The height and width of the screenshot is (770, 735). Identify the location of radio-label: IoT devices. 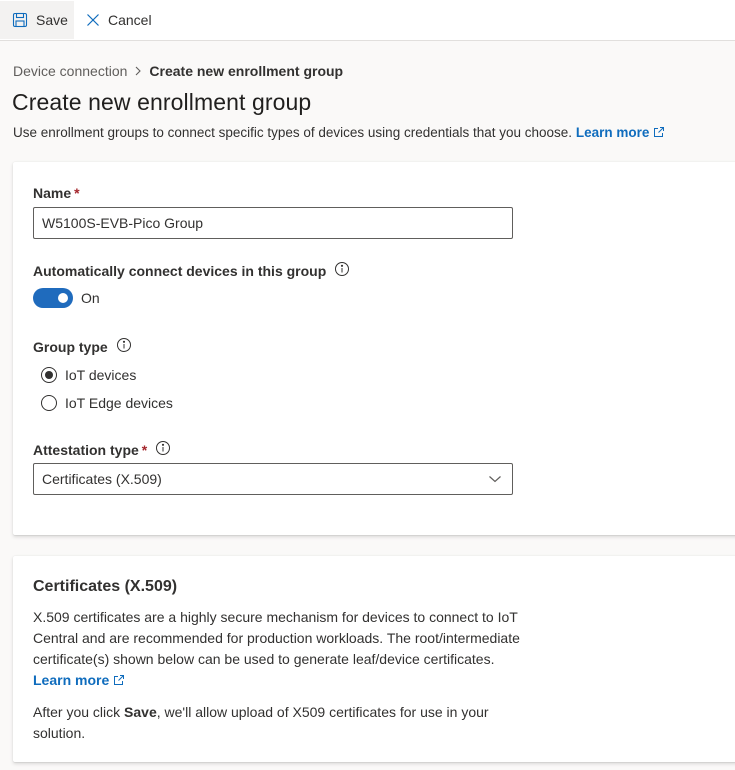
(101, 375).